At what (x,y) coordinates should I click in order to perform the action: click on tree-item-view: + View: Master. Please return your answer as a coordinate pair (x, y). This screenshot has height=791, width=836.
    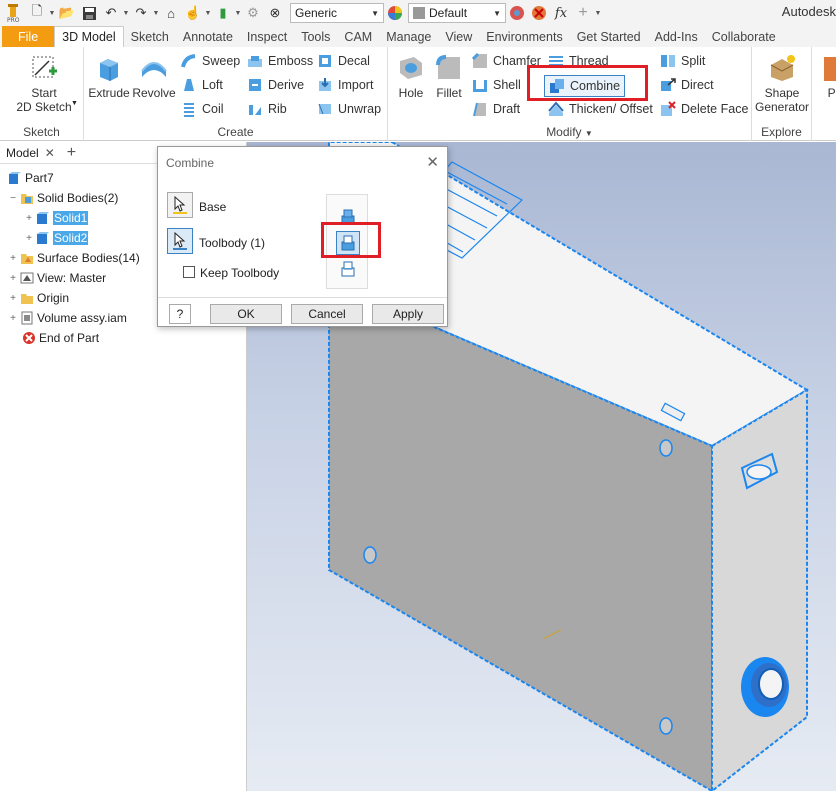
    Looking at the image, I should click on (57, 278).